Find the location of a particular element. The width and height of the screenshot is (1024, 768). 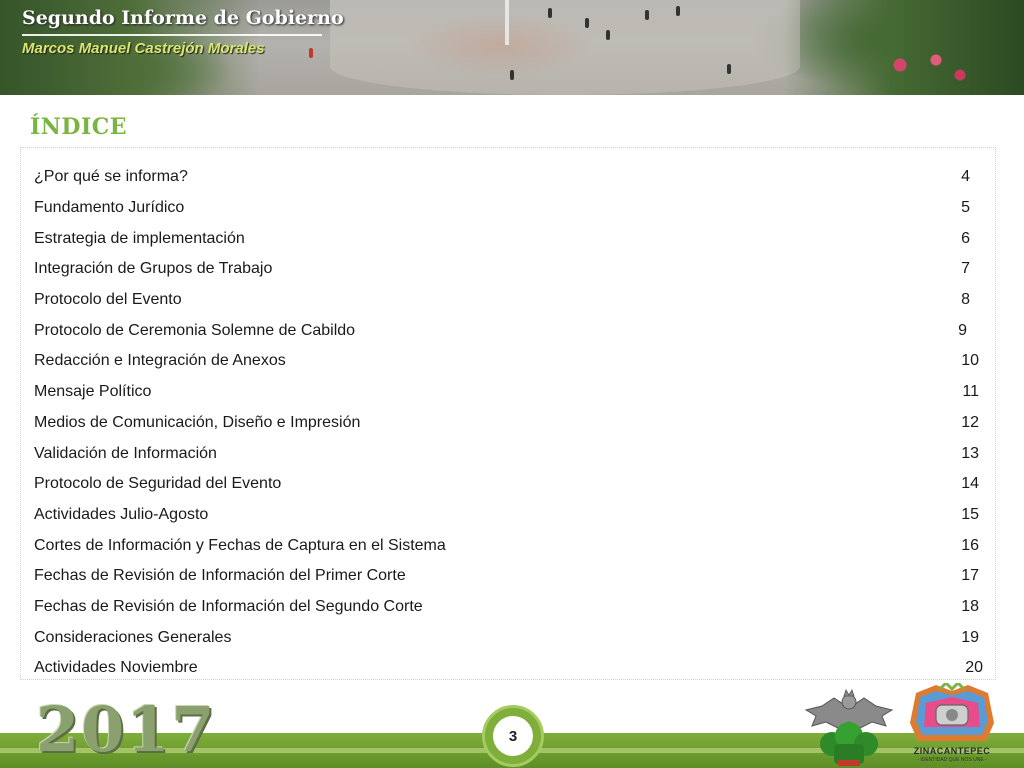

toc-item-page: 19 is located at coordinates (970, 637).